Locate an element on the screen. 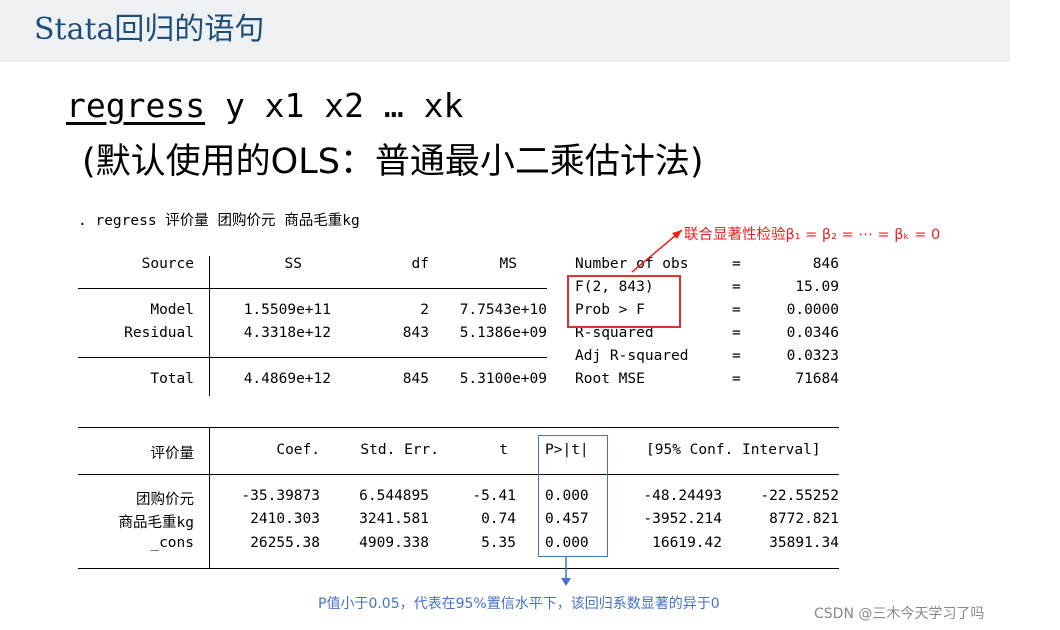 The width and height of the screenshot is (1060, 630). syntax-line: regress y x1 x2 … xk is located at coordinates (264, 105).